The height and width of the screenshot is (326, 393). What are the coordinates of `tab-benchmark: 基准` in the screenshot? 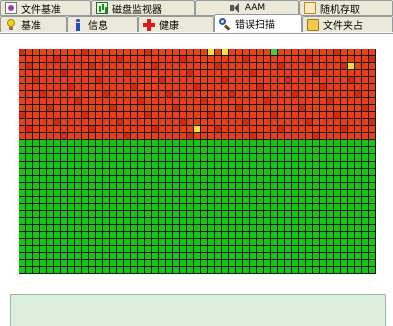 It's located at (33, 24).